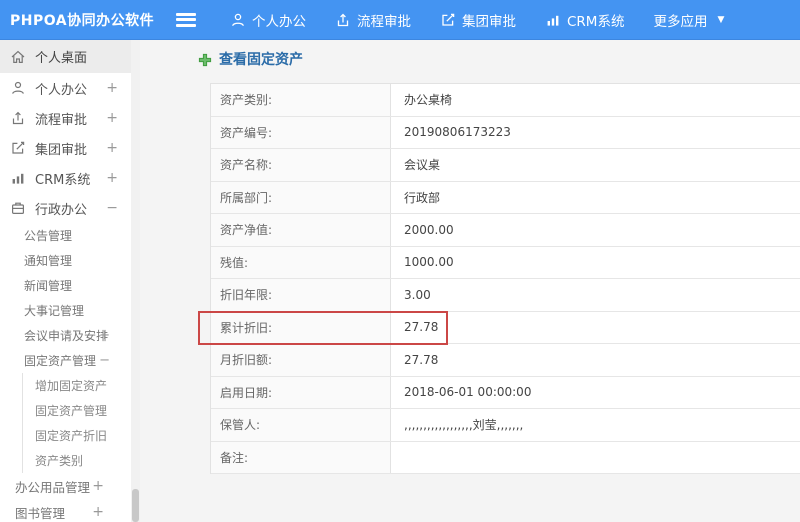  I want to click on sidebar-item-personal-office: 个人办公 +, so click(65, 88).